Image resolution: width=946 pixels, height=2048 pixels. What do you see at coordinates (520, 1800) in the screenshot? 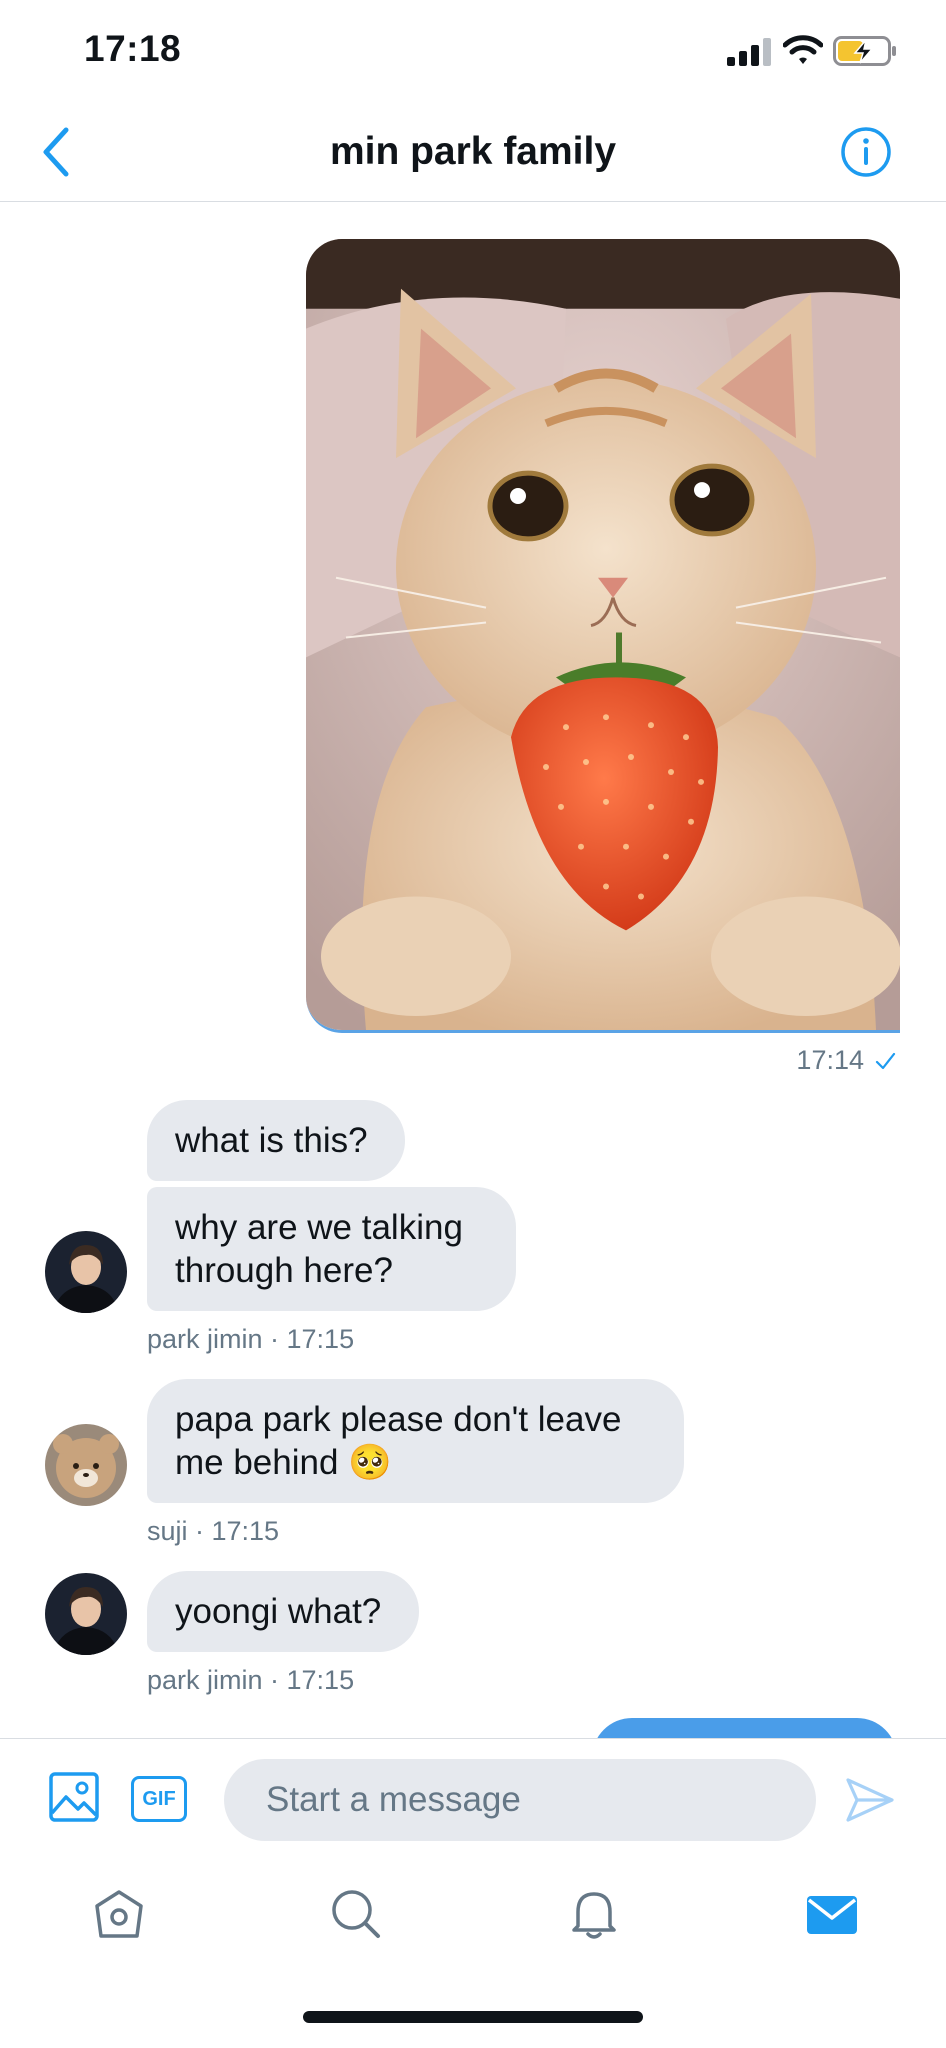
I see `message-input` at bounding box center [520, 1800].